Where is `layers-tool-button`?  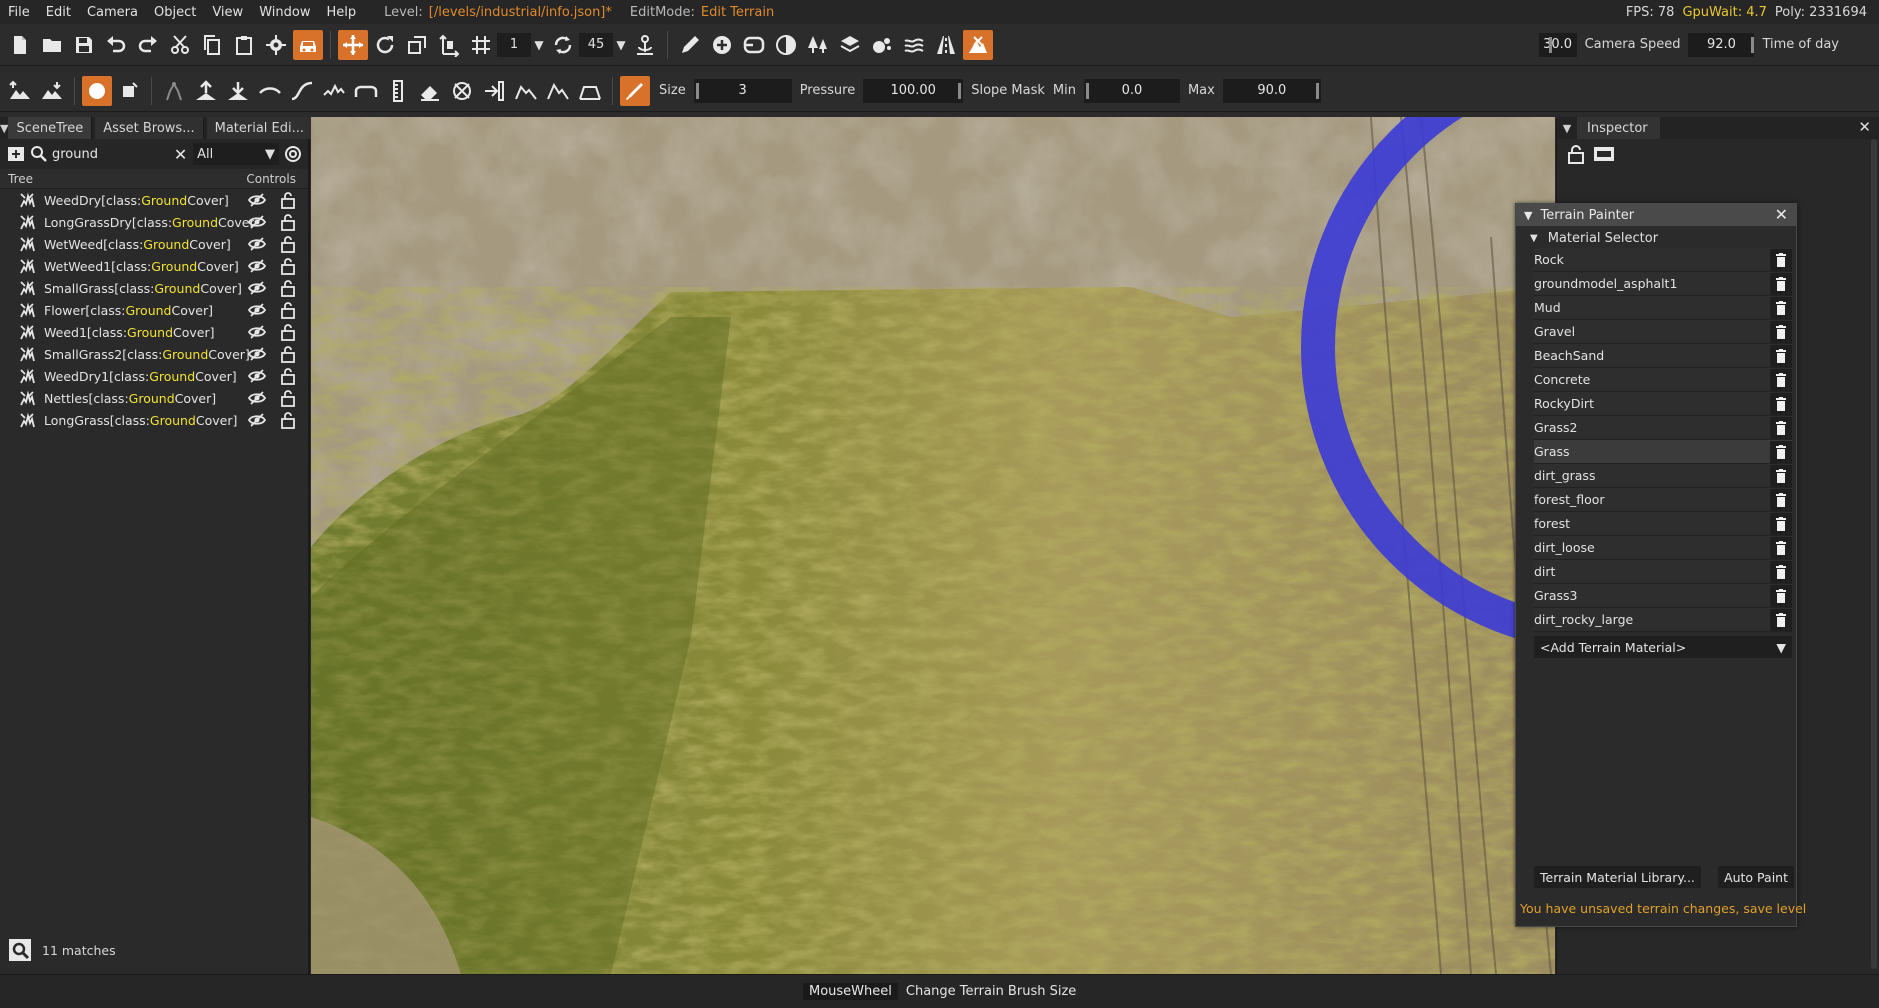 layers-tool-button is located at coordinates (850, 45).